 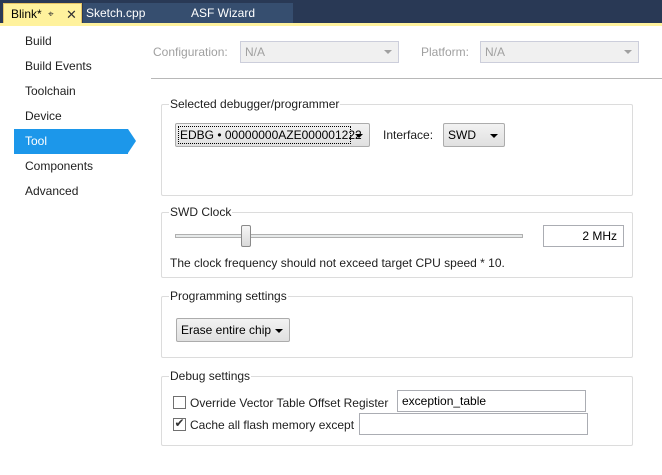 What do you see at coordinates (82, 116) in the screenshot?
I see `sidebar-item-device: Device` at bounding box center [82, 116].